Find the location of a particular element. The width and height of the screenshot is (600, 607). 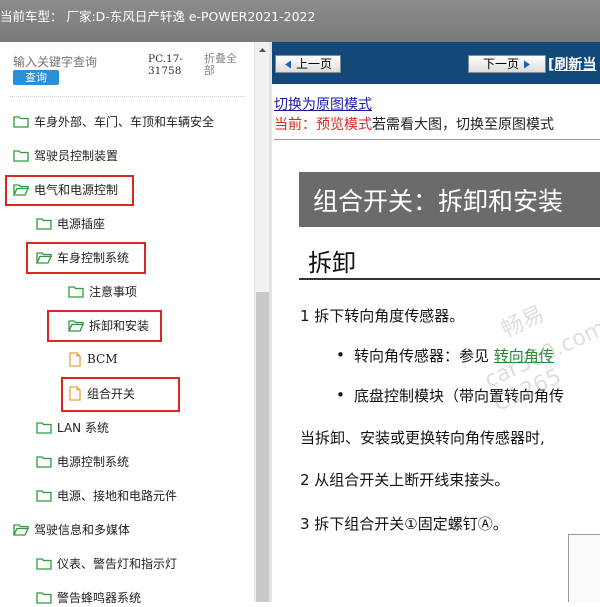

tree-item-warning-chime: 警告蜂鸣器系统 is located at coordinates (88, 597).